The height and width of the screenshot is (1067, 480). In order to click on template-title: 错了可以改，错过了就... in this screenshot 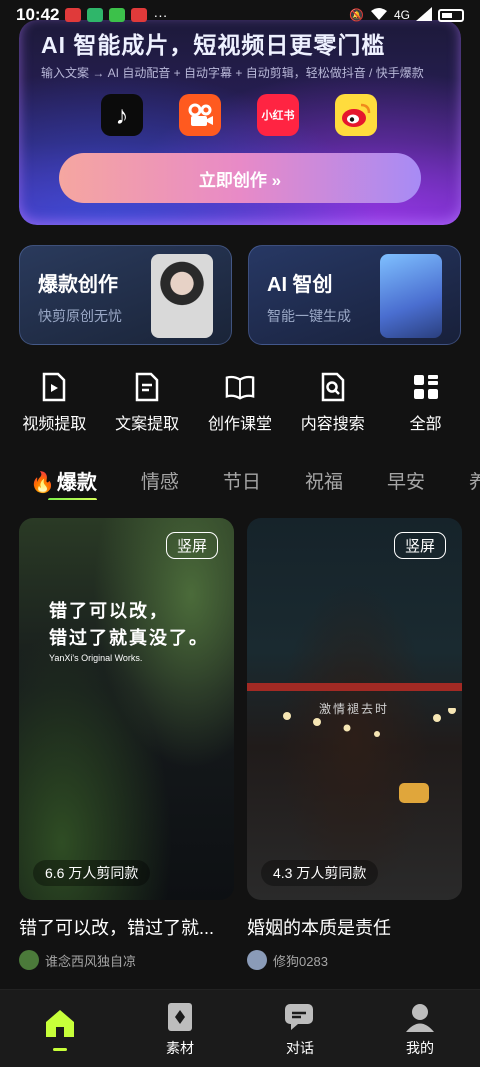, I will do `click(117, 928)`.